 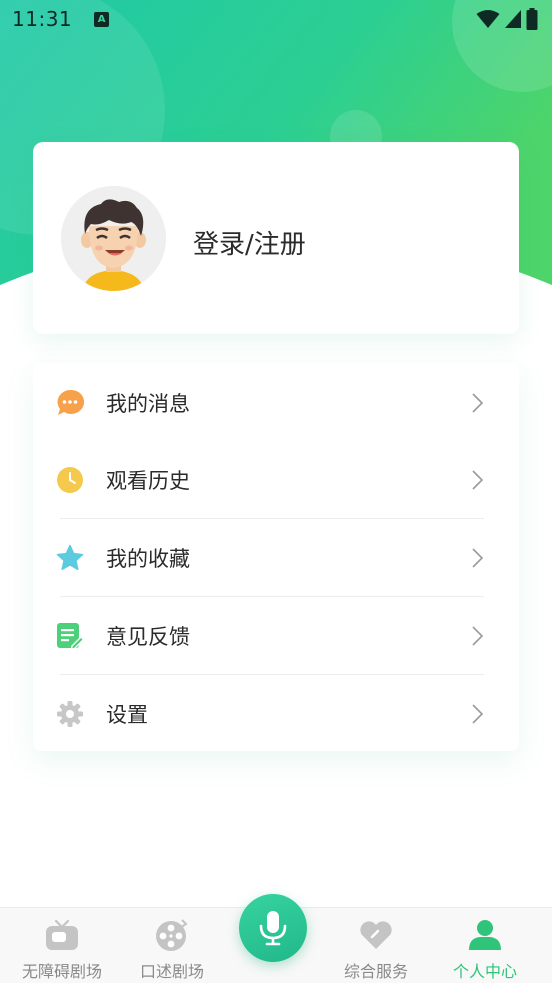 I want to click on heart-icon, so click(x=376, y=935).